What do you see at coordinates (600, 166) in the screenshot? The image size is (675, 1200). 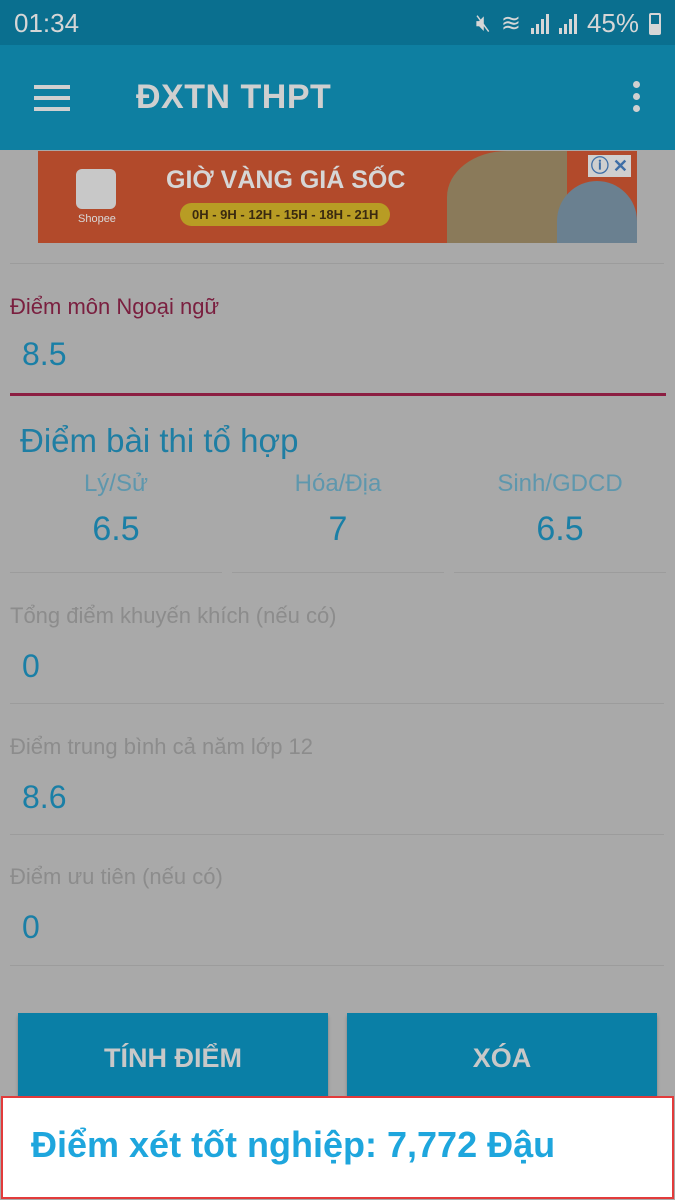 I see `info-icon: ⓘ` at bounding box center [600, 166].